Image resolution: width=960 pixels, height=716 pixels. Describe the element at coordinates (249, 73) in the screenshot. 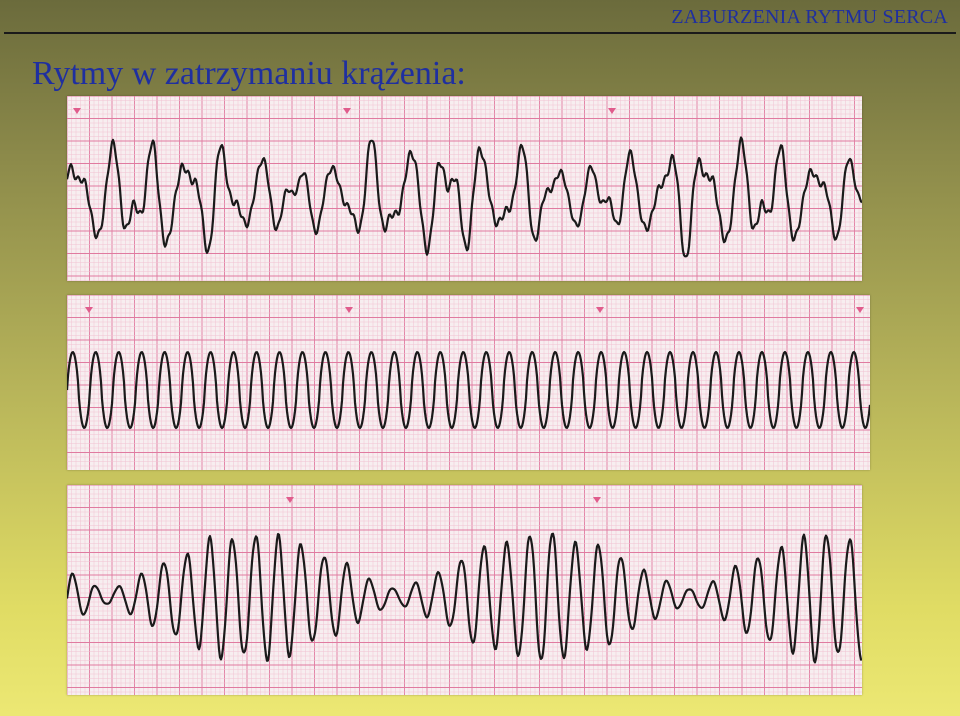

I see `slide-title: Rytmy w zatrzymaniu krążenia:` at that location.